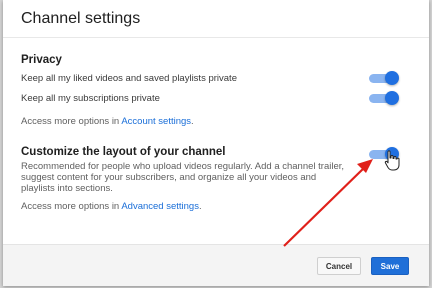 The width and height of the screenshot is (432, 288). Describe the element at coordinates (390, 266) in the screenshot. I see `save-button: Save` at that location.